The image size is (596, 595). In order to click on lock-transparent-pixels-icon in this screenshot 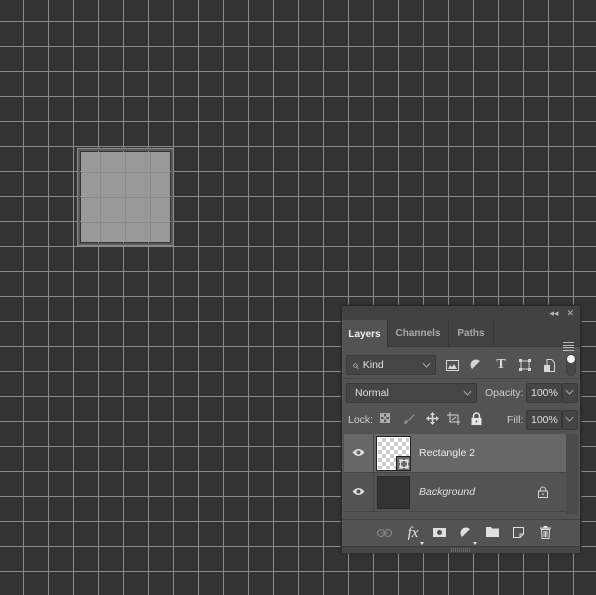, I will do `click(385, 418)`.